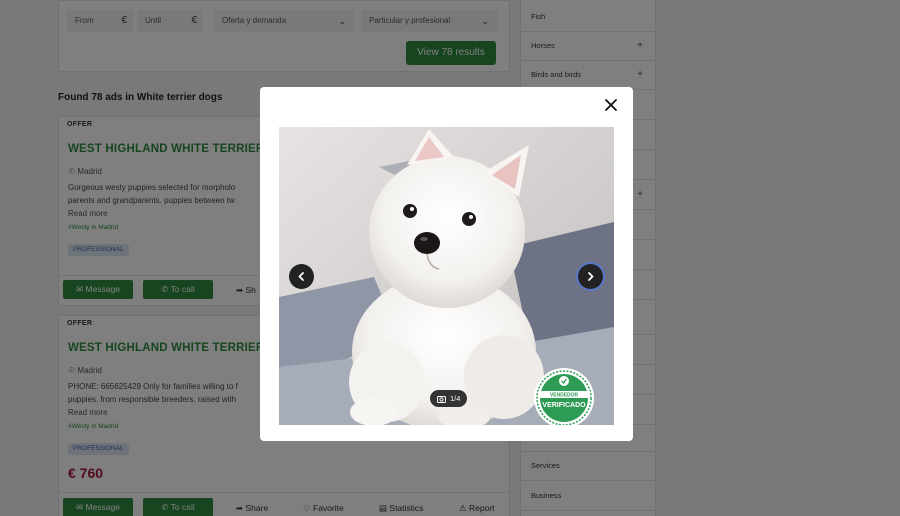 This screenshot has height=516, width=900. I want to click on close-icon, so click(611, 105).